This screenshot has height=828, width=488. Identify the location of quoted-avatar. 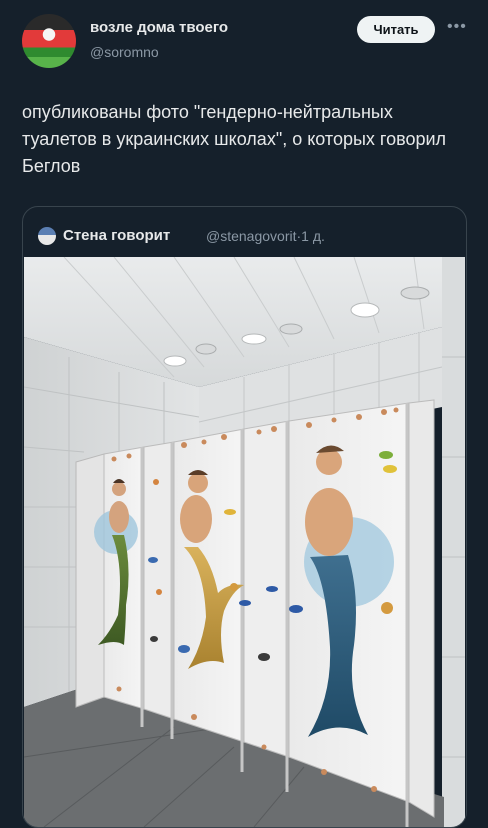
(47, 236).